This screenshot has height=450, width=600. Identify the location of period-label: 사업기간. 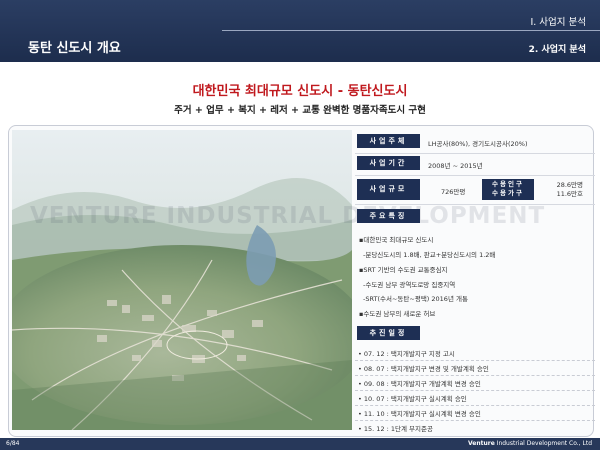
(388, 163).